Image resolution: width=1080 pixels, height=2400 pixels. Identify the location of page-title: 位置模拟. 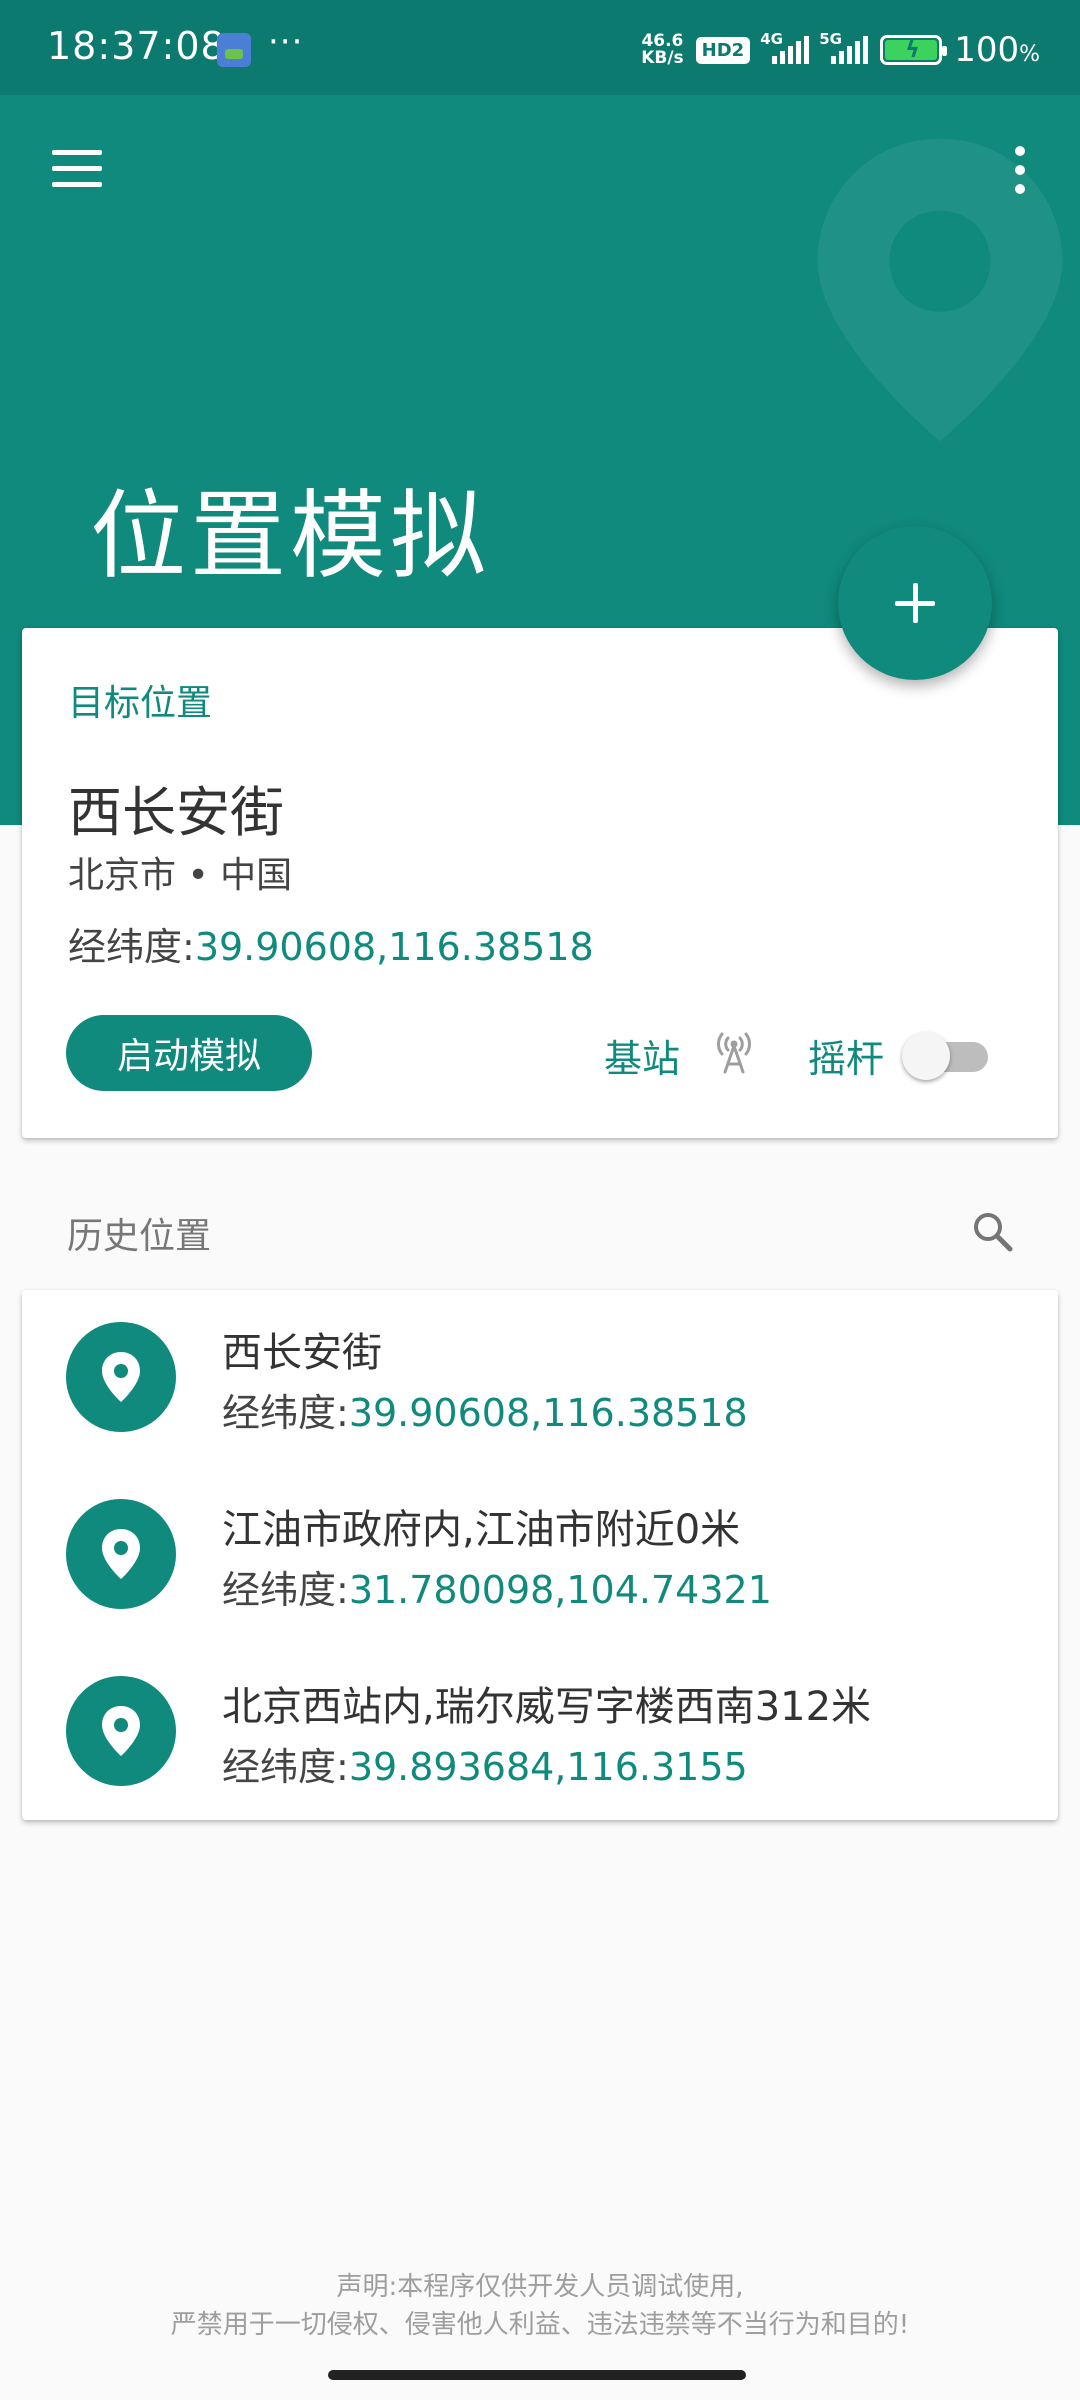
(290, 536).